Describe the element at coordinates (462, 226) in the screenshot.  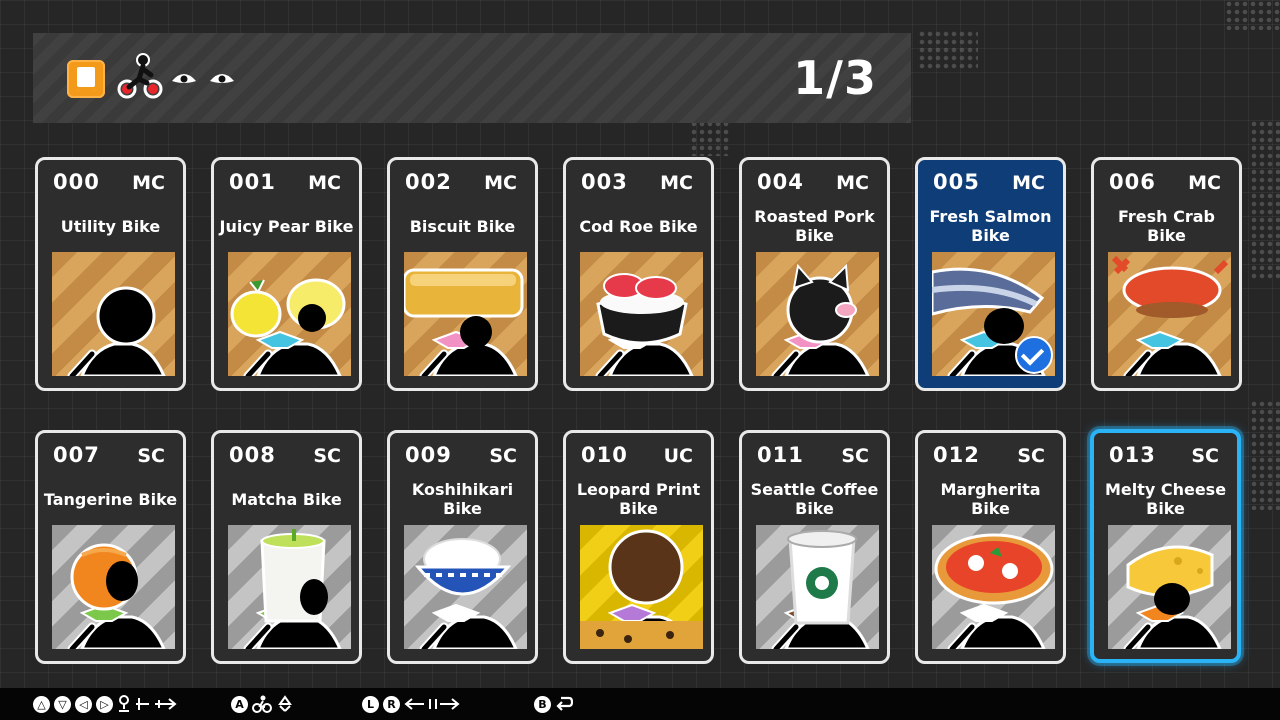
I see `card-title: Biscuit Bike` at that location.